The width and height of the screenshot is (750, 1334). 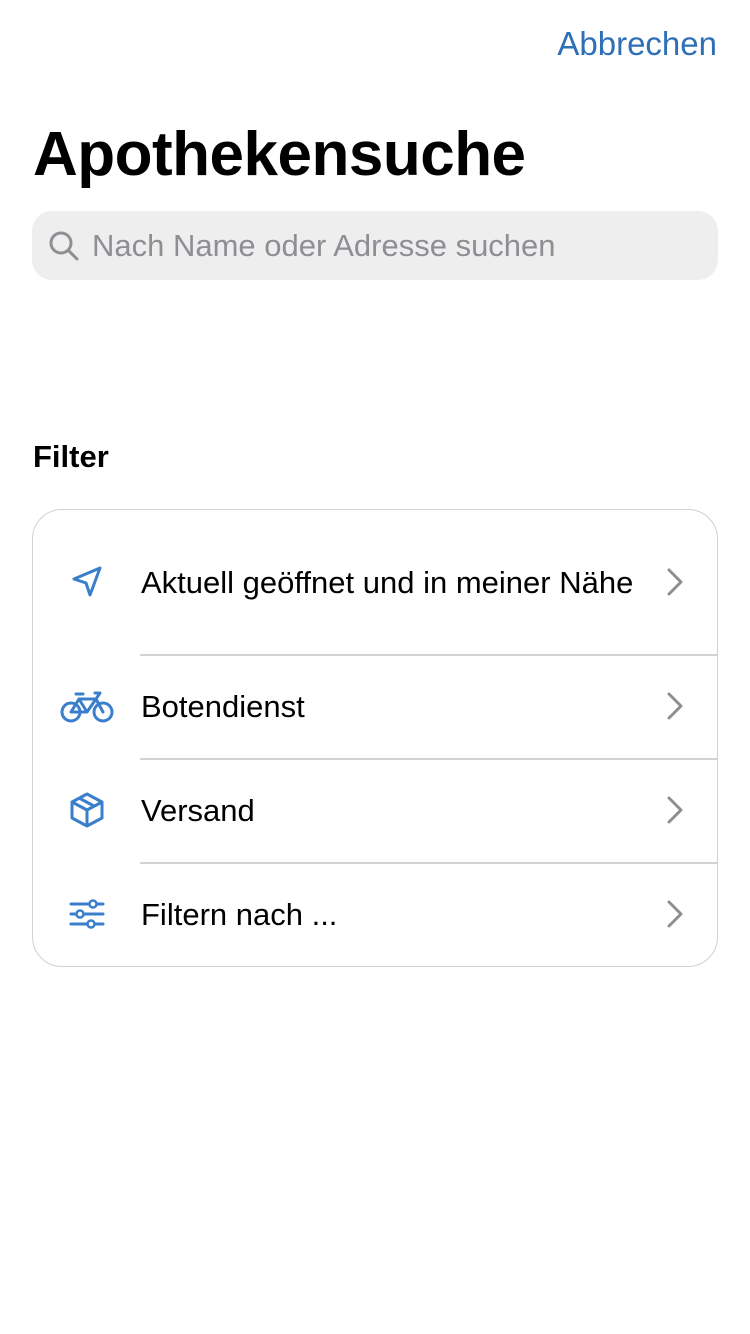 What do you see at coordinates (198, 810) in the screenshot?
I see `filter-item-label: Versand` at bounding box center [198, 810].